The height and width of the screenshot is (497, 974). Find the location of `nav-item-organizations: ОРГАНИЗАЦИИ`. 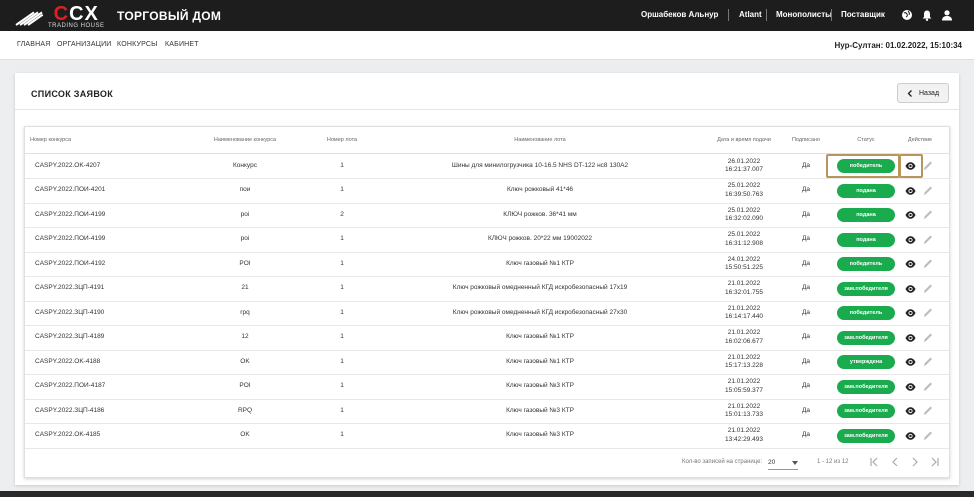

nav-item-organizations: ОРГАНИЗАЦИИ is located at coordinates (84, 44).